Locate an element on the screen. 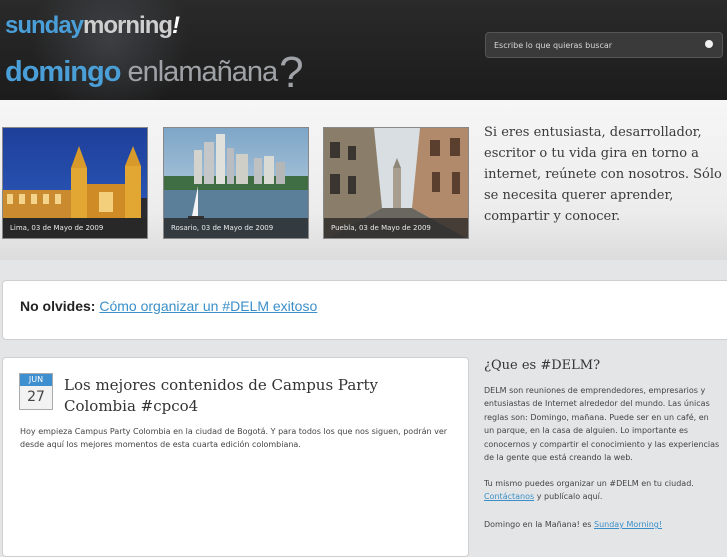 The image size is (727, 557). logo-sunday: sunday is located at coordinates (44, 25).